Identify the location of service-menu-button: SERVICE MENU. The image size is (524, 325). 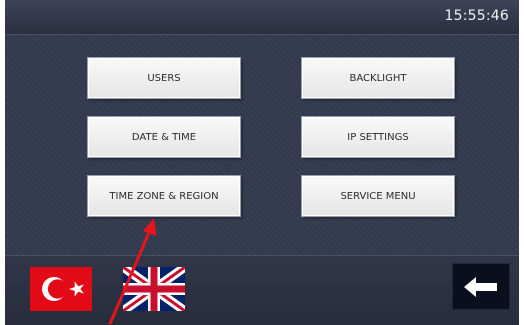
(378, 196).